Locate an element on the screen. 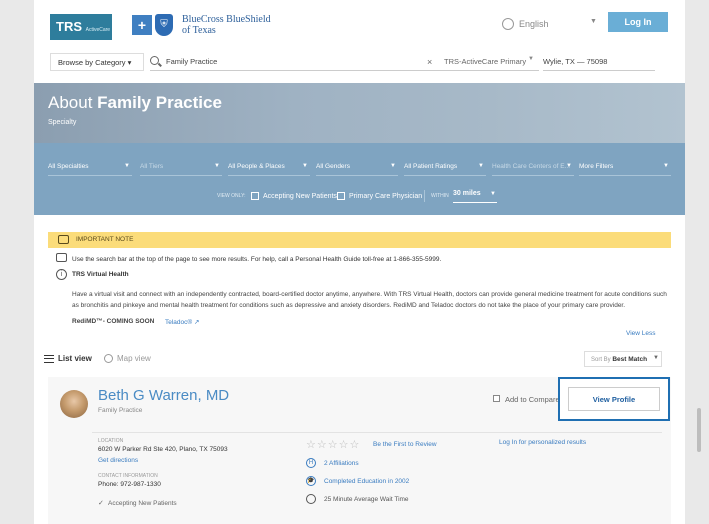  education-link: Completed Education in 2002 is located at coordinates (366, 481).